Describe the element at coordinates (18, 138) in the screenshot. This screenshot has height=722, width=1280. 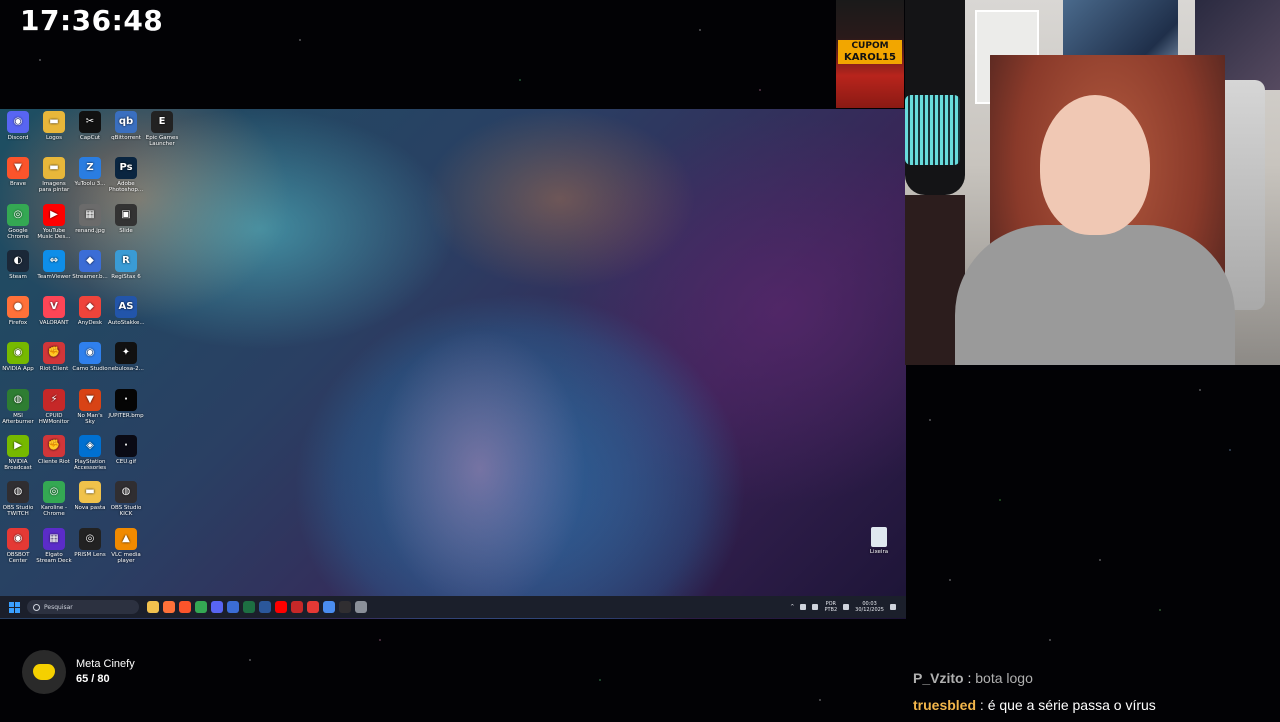
I see `desktop-icon-label: Discord` at that location.